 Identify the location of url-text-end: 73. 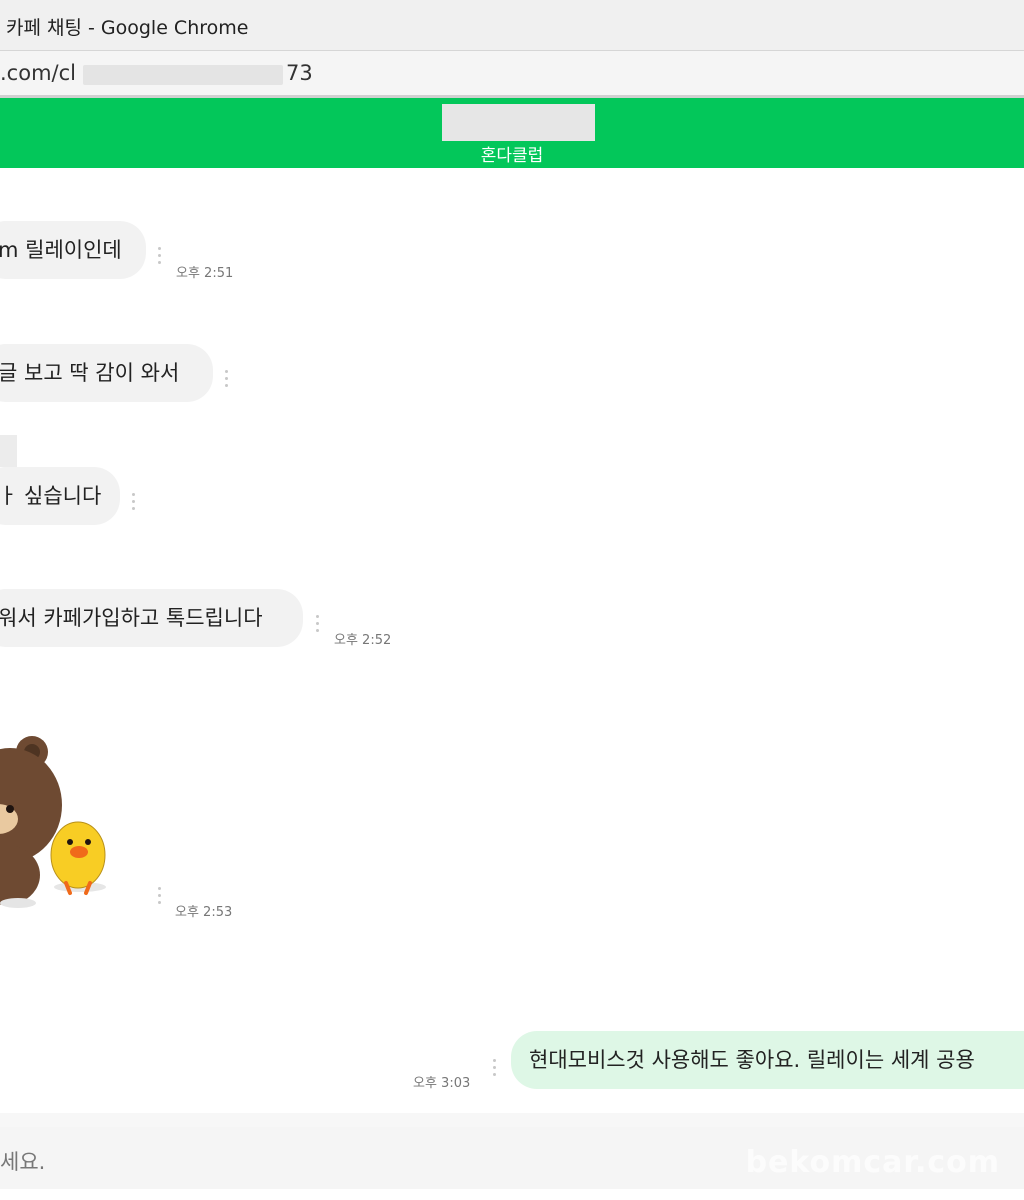
(299, 73).